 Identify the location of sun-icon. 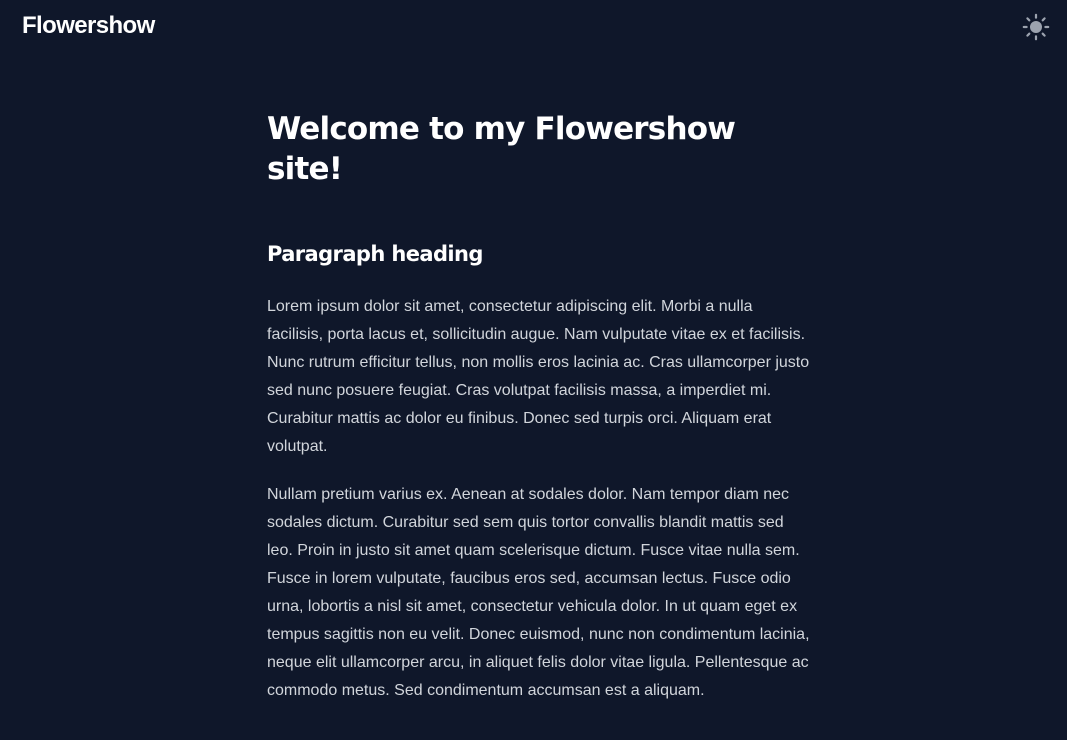
(1036, 27).